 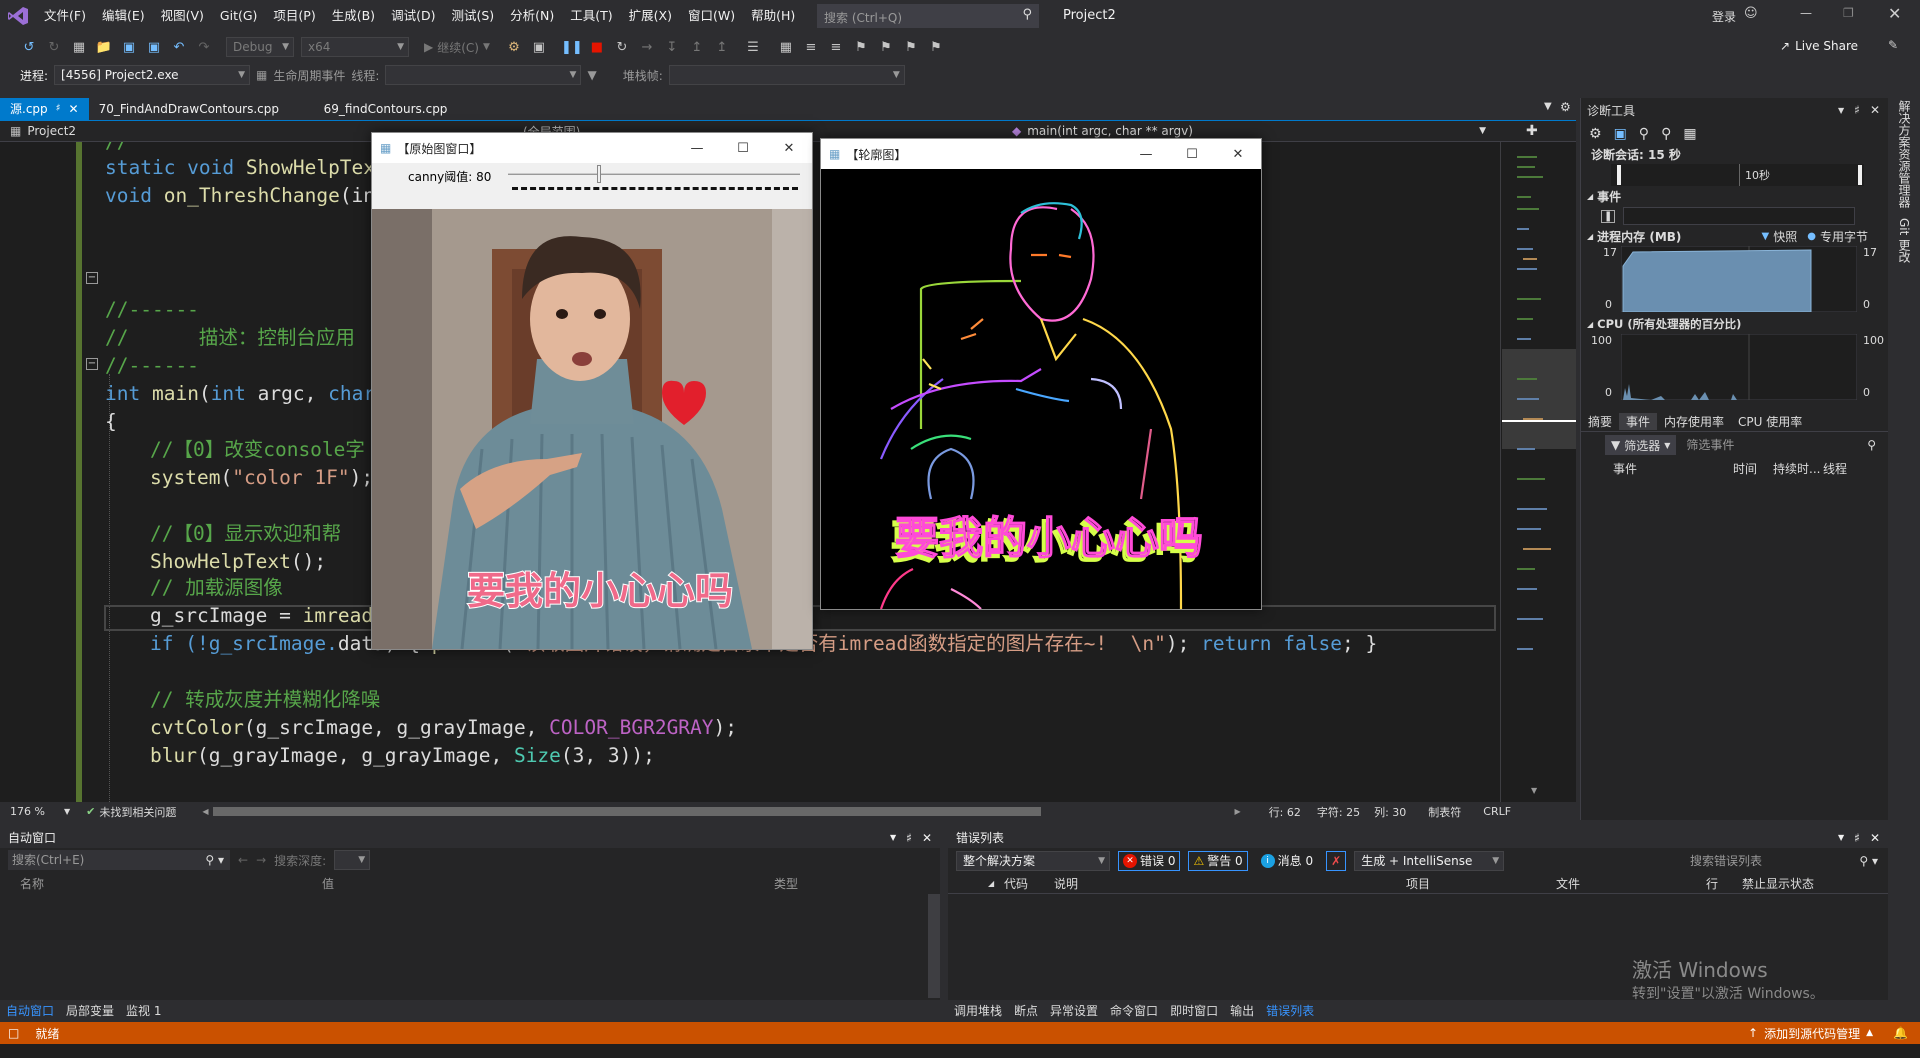 I want to click on side-tab-git-changes: Git 更改, so click(x=1904, y=240).